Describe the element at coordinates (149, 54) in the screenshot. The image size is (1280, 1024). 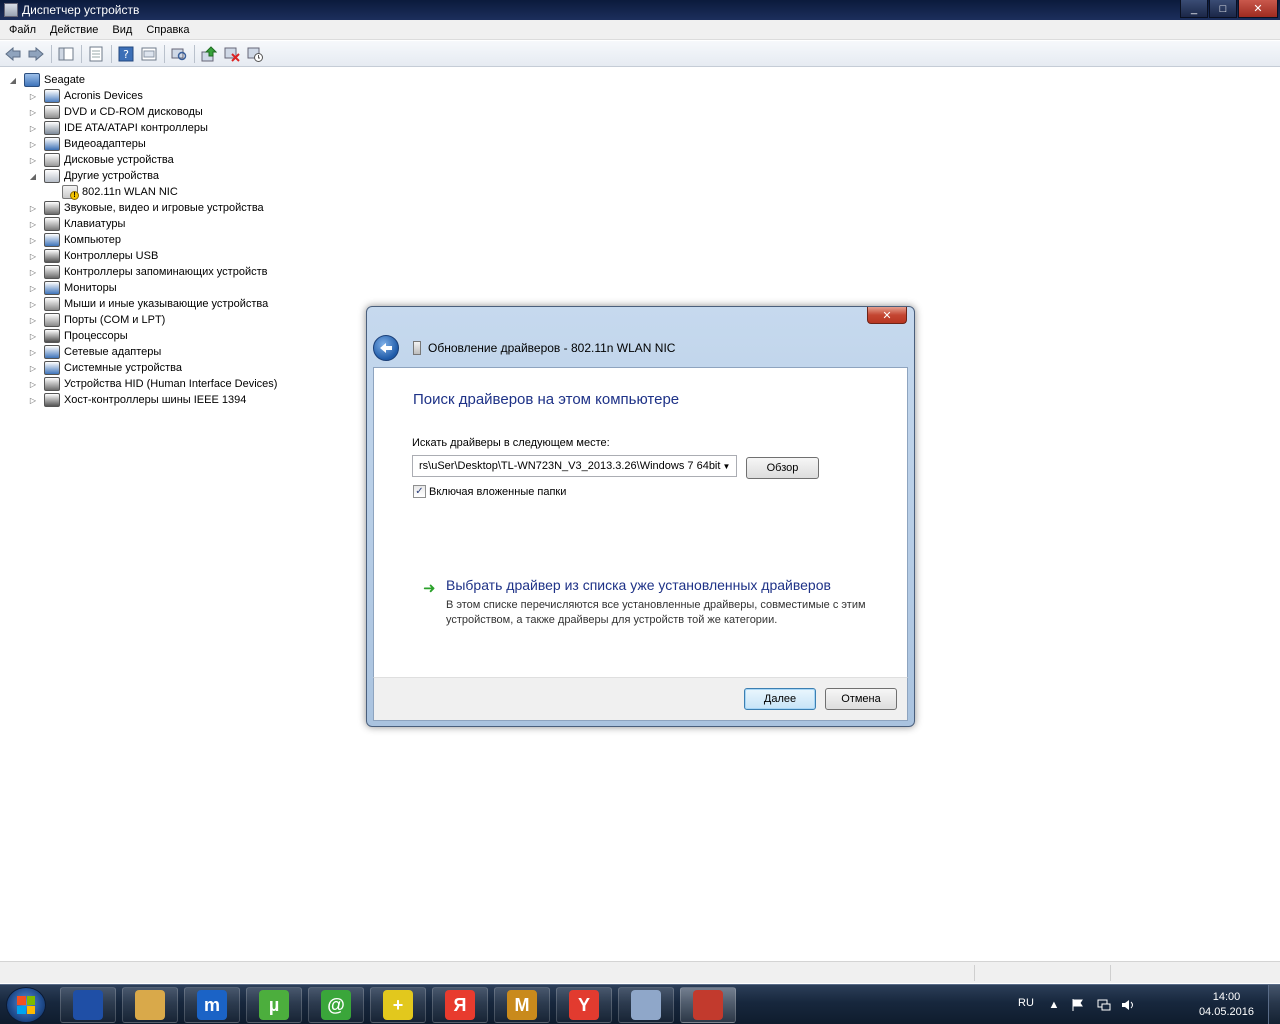
I see `properties-sheet-icon` at that location.